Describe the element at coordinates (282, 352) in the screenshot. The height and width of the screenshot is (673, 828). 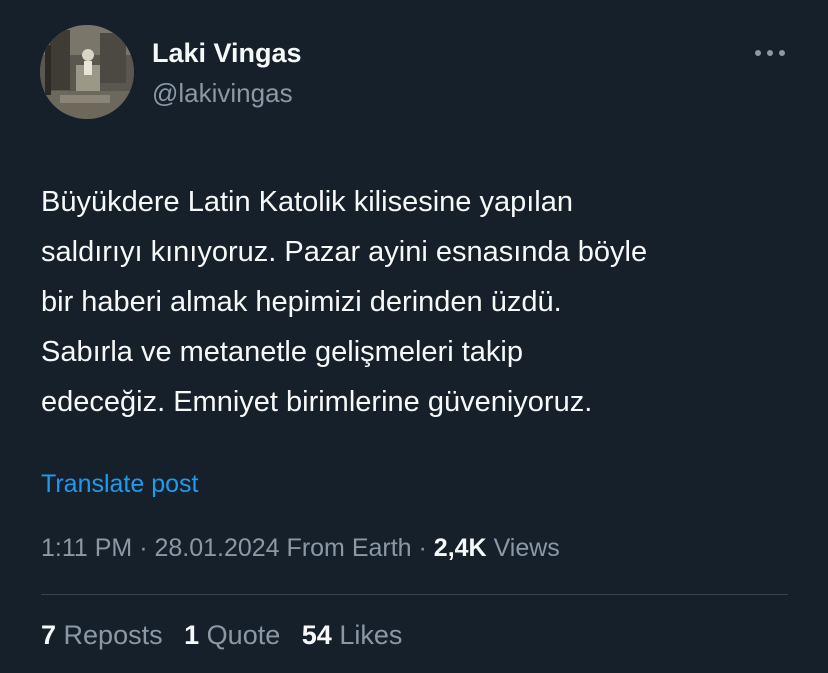
I see `tweet-text-line: Sabırla ve metanetle gelişmeleri takip` at that location.